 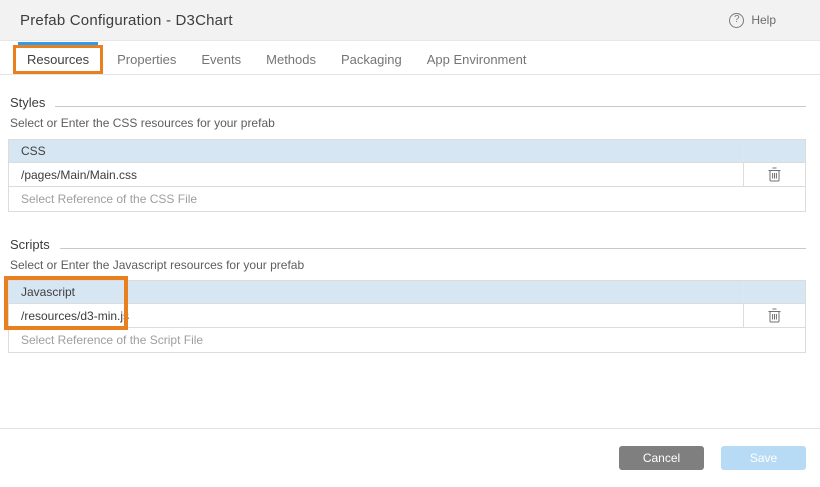 What do you see at coordinates (774, 151) in the screenshot?
I see `css-table-header-action-cell` at bounding box center [774, 151].